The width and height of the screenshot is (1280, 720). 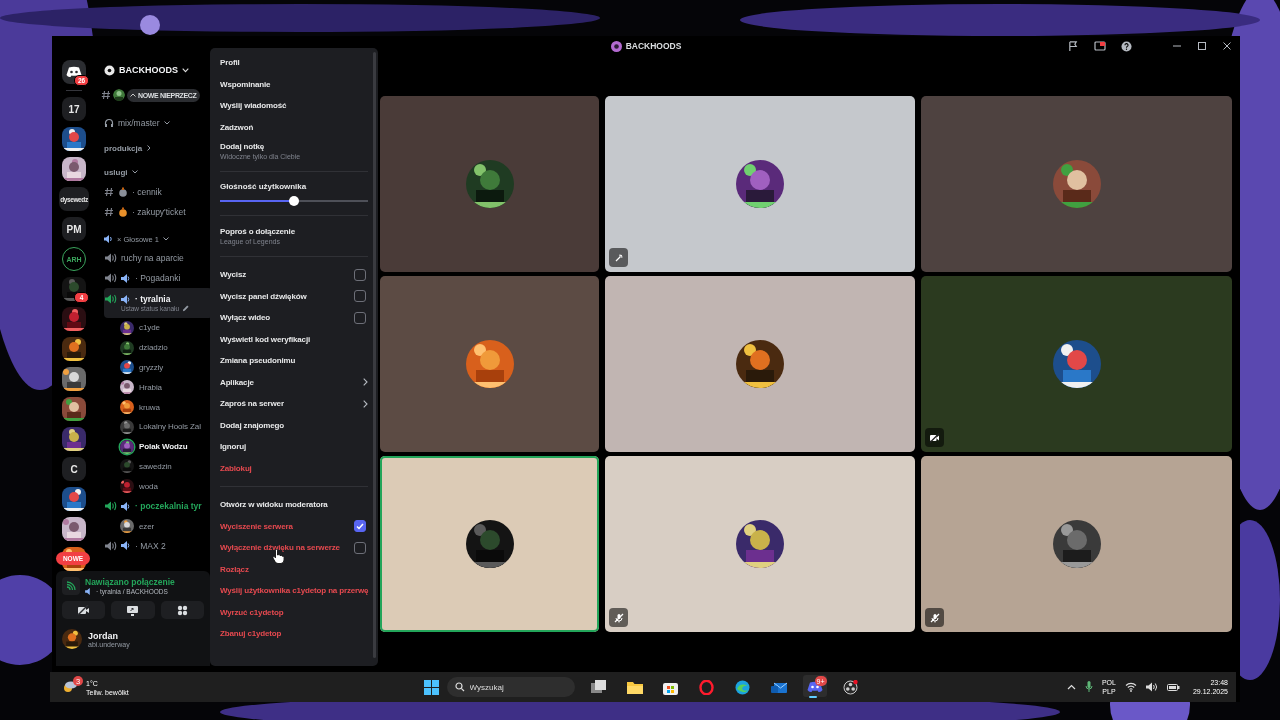 I want to click on menu-item: Wyślij wiadomość, so click(x=294, y=106).